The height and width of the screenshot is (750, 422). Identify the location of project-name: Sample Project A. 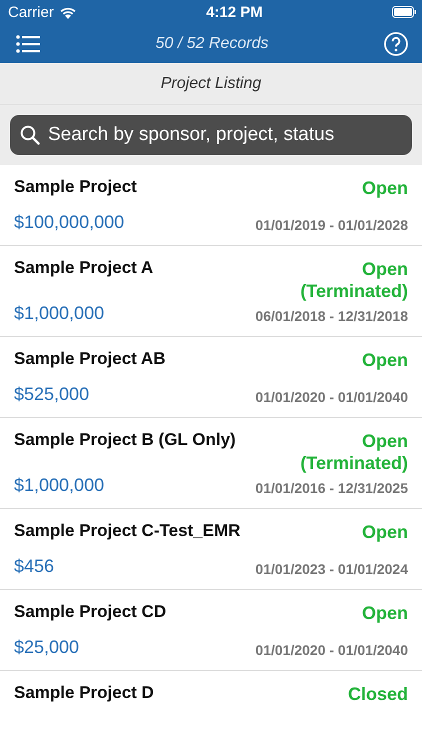
(84, 268).